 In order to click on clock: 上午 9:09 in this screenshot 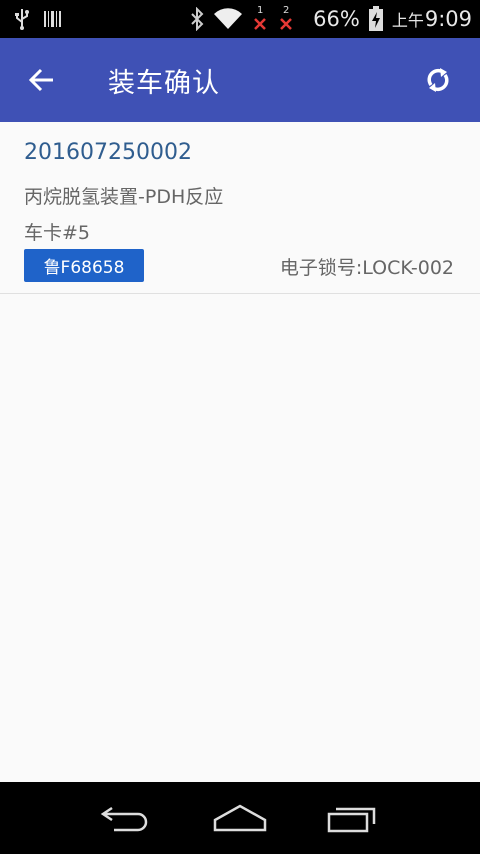, I will do `click(432, 19)`.